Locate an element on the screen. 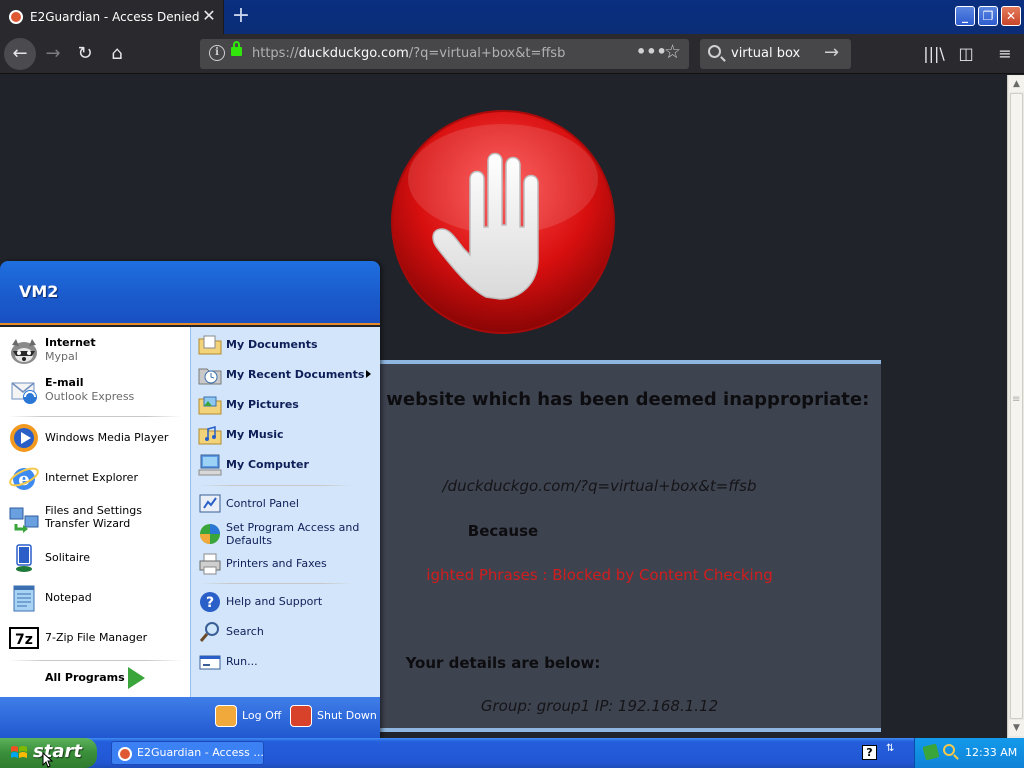 This screenshot has height=768, width=1024. forward-arrow-icon: → is located at coordinates (53, 54).